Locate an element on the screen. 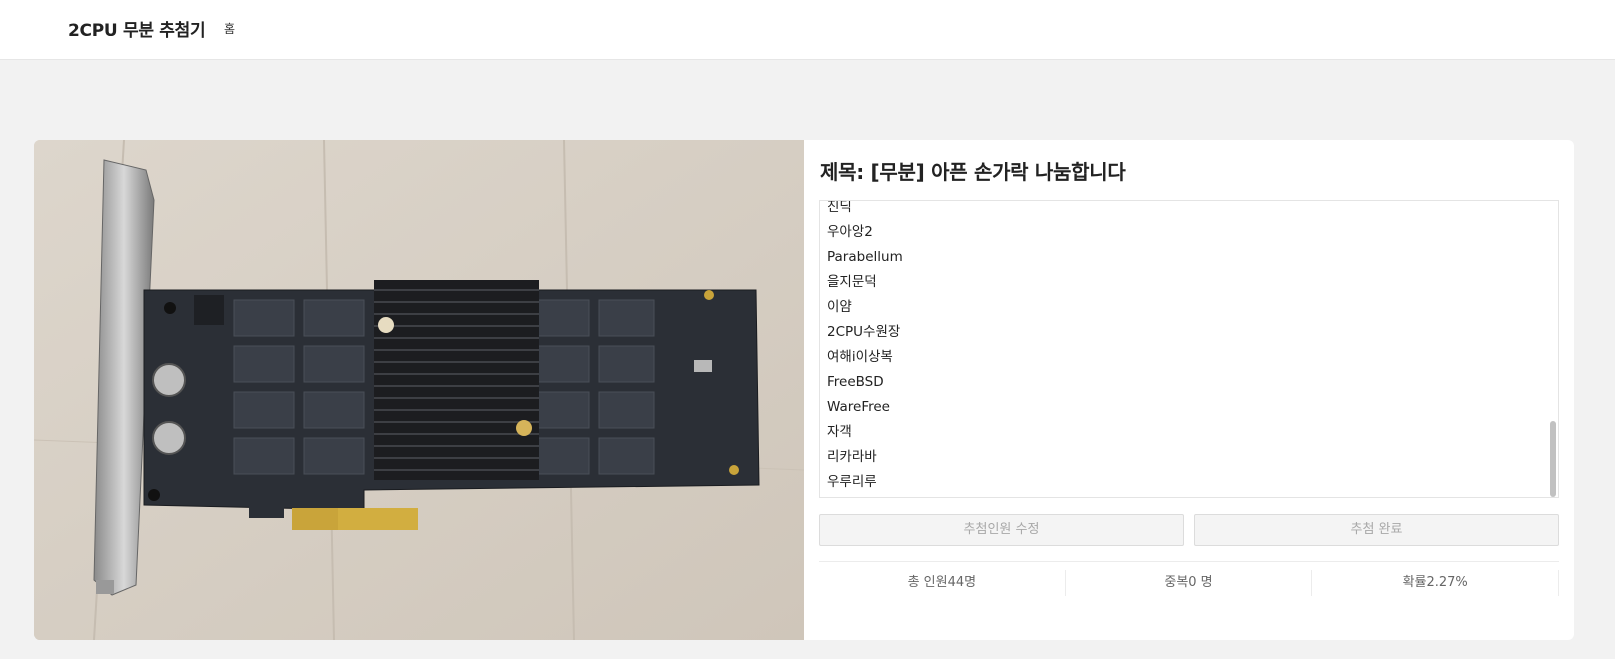  scrollbar-thumb is located at coordinates (1553, 459).